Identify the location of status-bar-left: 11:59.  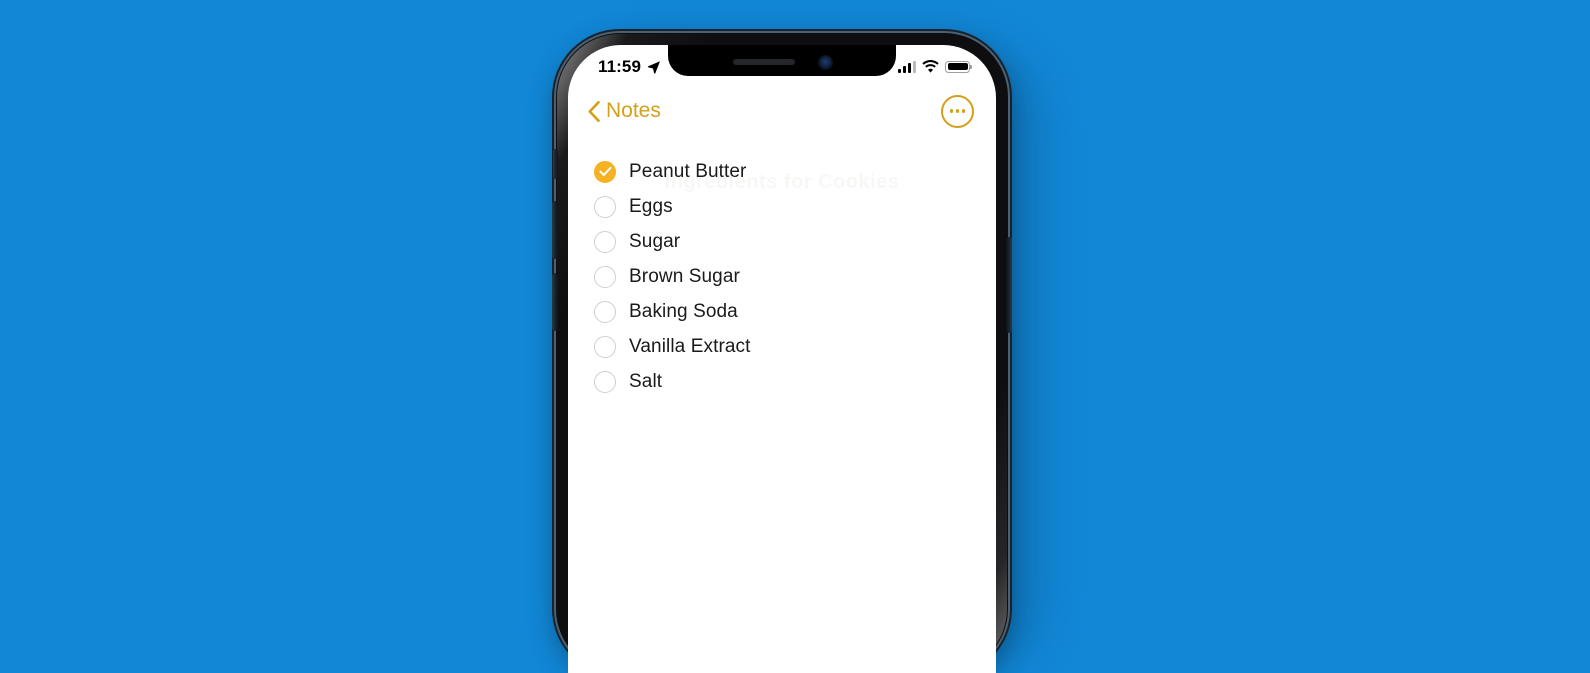
(629, 67).